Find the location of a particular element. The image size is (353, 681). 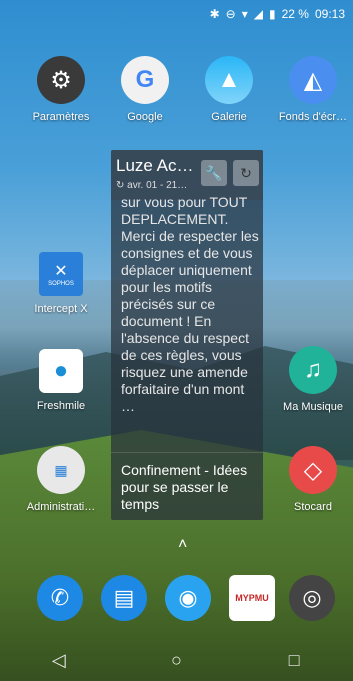

app-label: Galerie is located at coordinates (229, 117).